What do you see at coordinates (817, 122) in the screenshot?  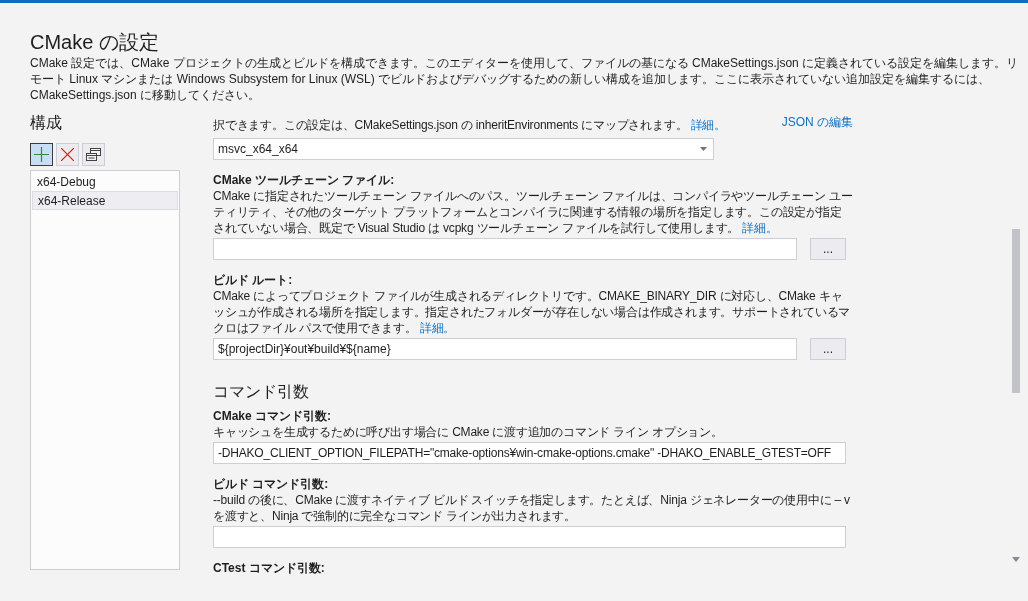 I see `edit-json-link: JSON の編集` at bounding box center [817, 122].